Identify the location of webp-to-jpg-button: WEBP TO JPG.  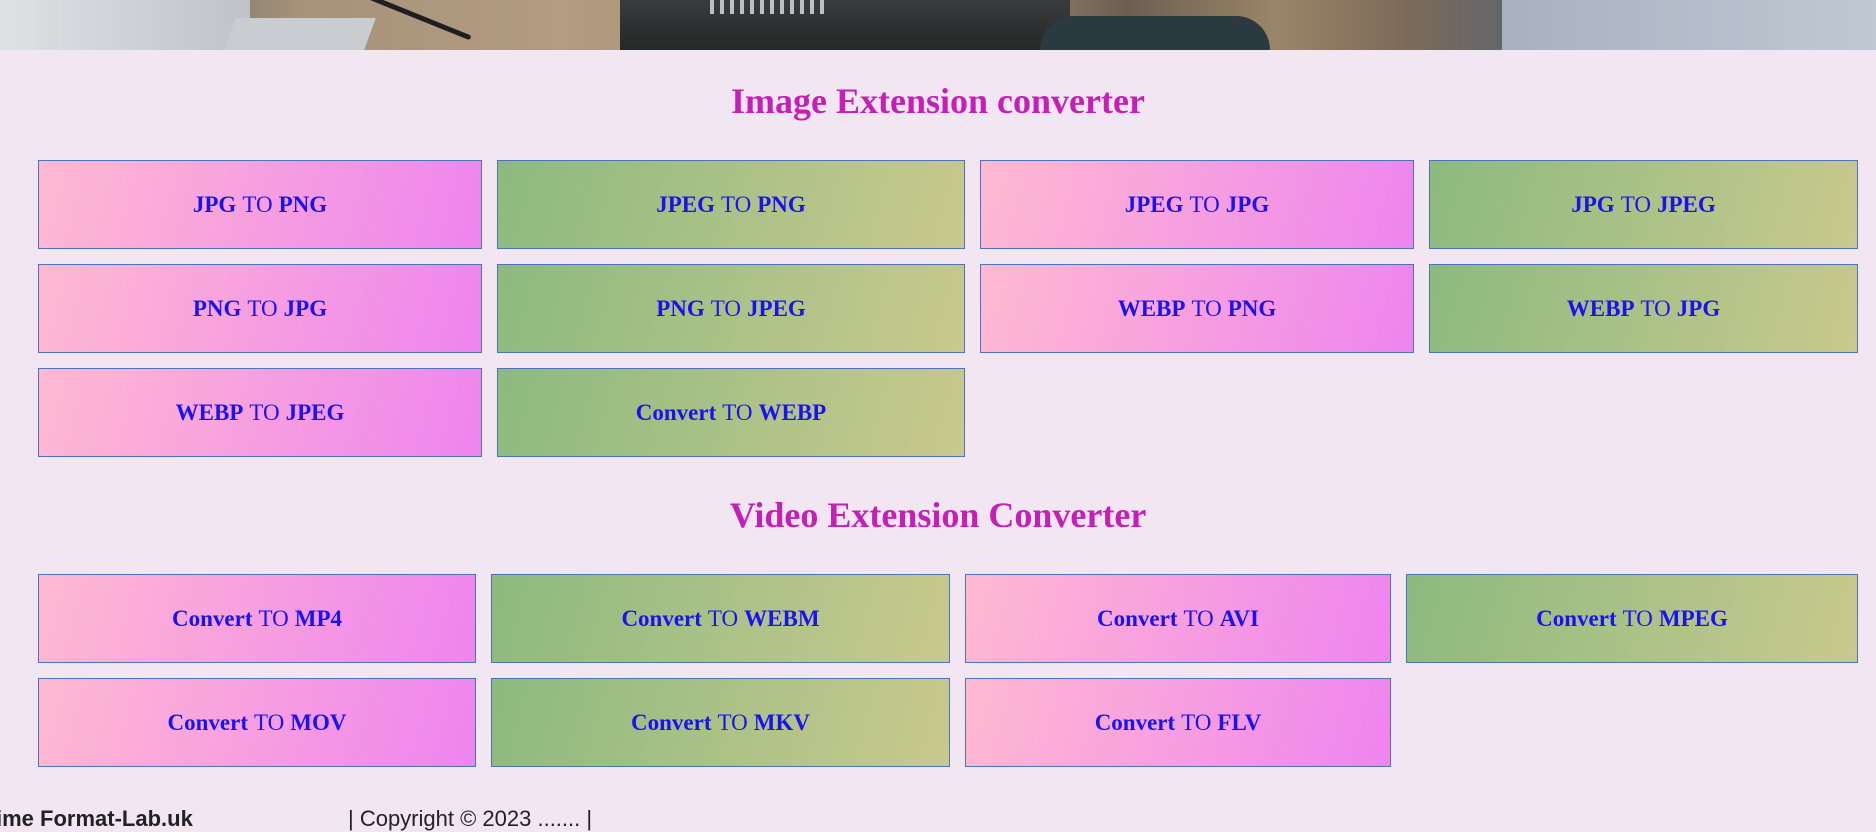
(1643, 308).